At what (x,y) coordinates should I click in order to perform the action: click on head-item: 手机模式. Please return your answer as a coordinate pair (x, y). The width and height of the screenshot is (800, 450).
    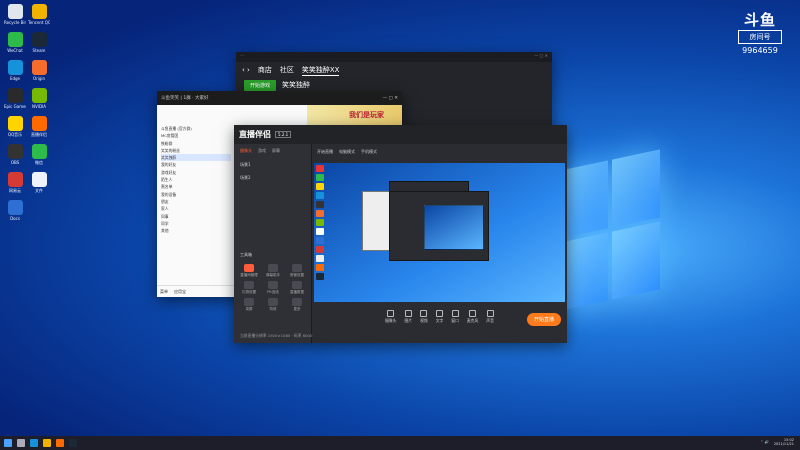
    Looking at the image, I should click on (369, 152).